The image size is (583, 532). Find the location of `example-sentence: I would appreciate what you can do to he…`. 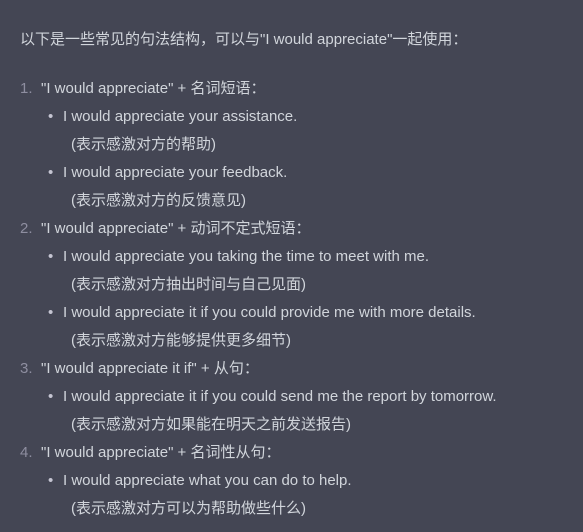

example-sentence: I would appreciate what you can do to he… is located at coordinates (207, 480).